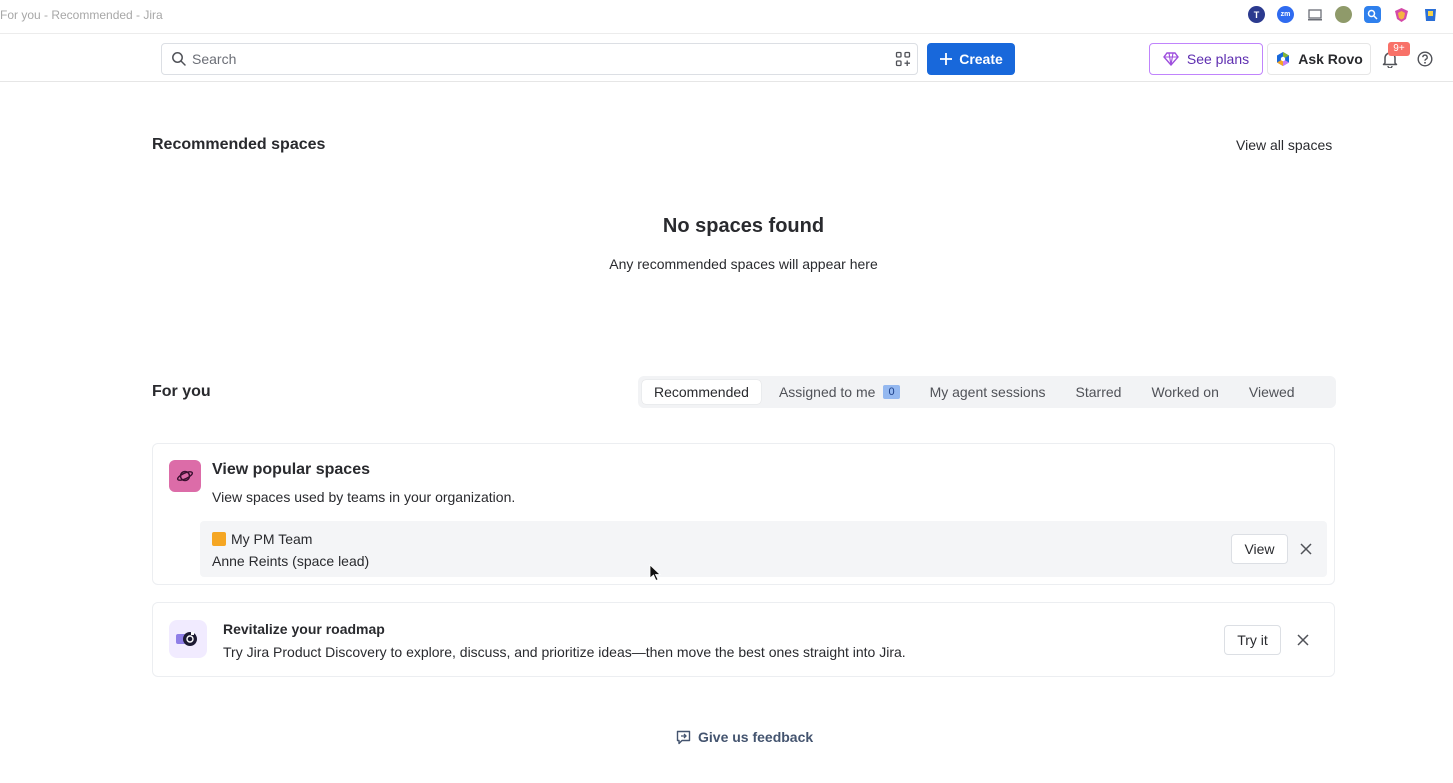  Describe the element at coordinates (219, 539) in the screenshot. I see `space-avatar-icon` at that location.